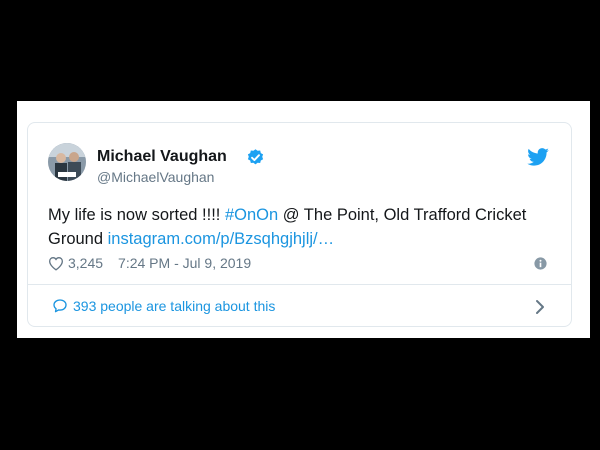  What do you see at coordinates (85, 263) in the screenshot?
I see `like-count: 3,245` at bounding box center [85, 263].